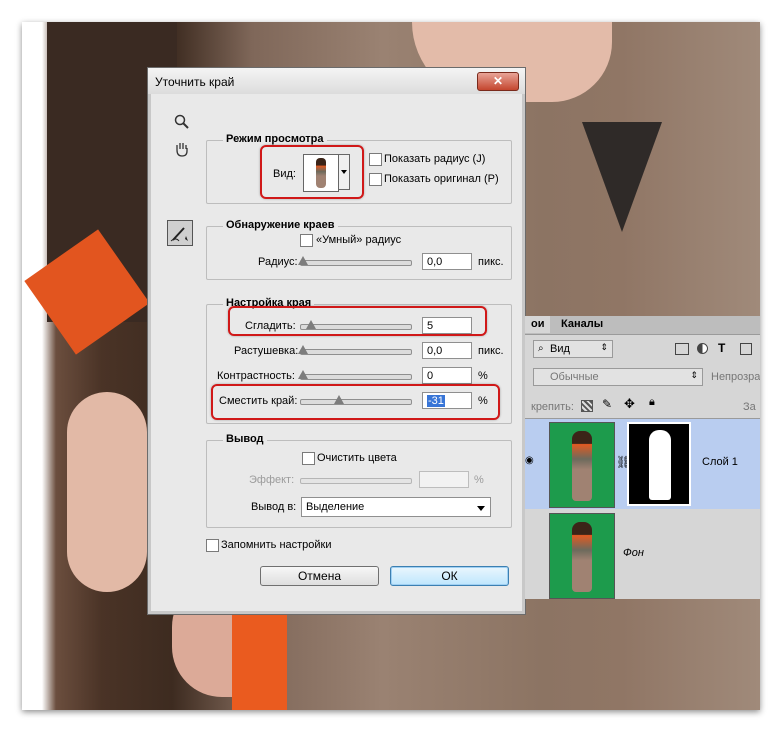  I want to click on filter-type-icon: T, so click(721, 348).